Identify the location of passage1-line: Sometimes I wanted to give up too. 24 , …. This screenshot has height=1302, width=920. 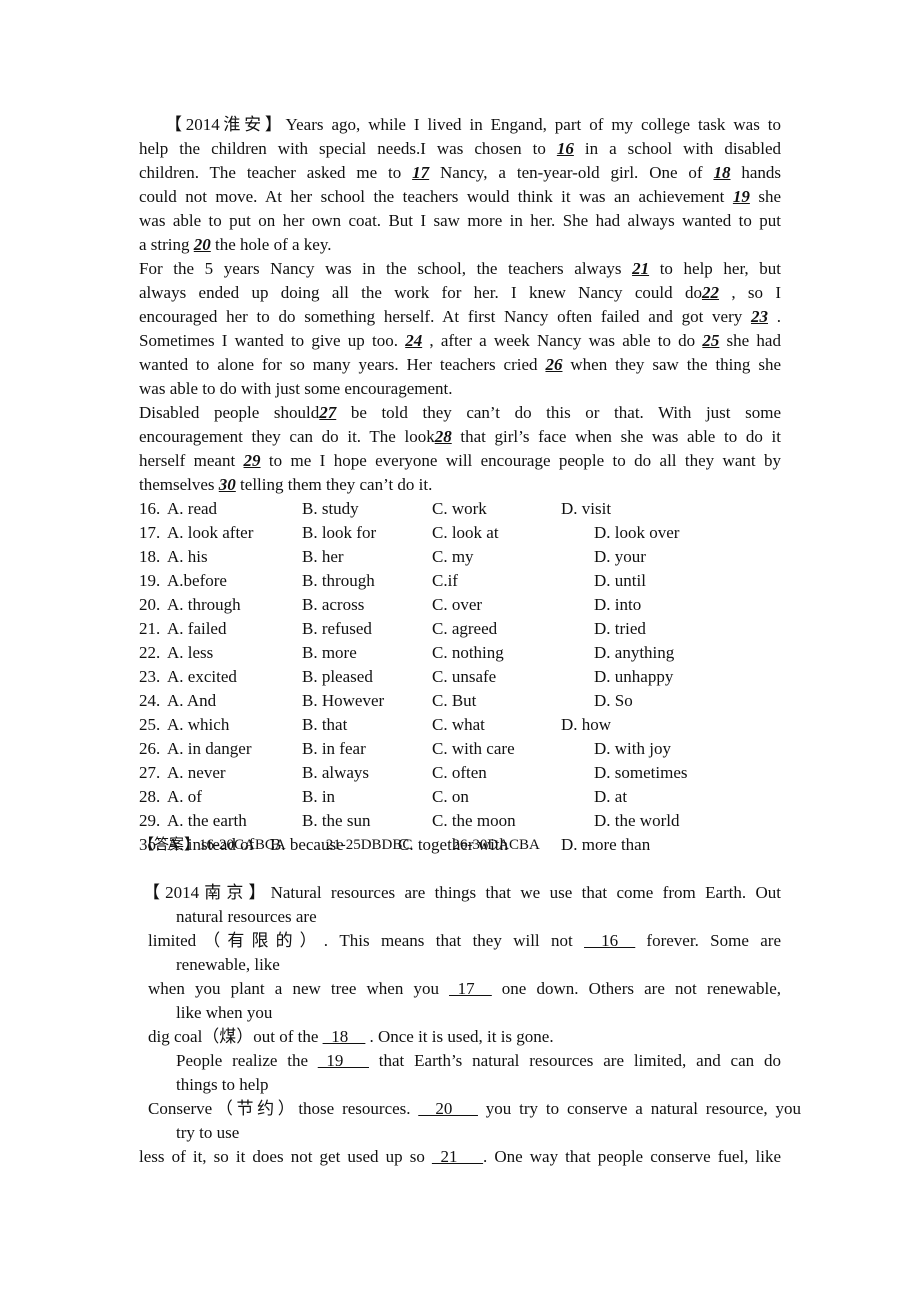
(460, 341).